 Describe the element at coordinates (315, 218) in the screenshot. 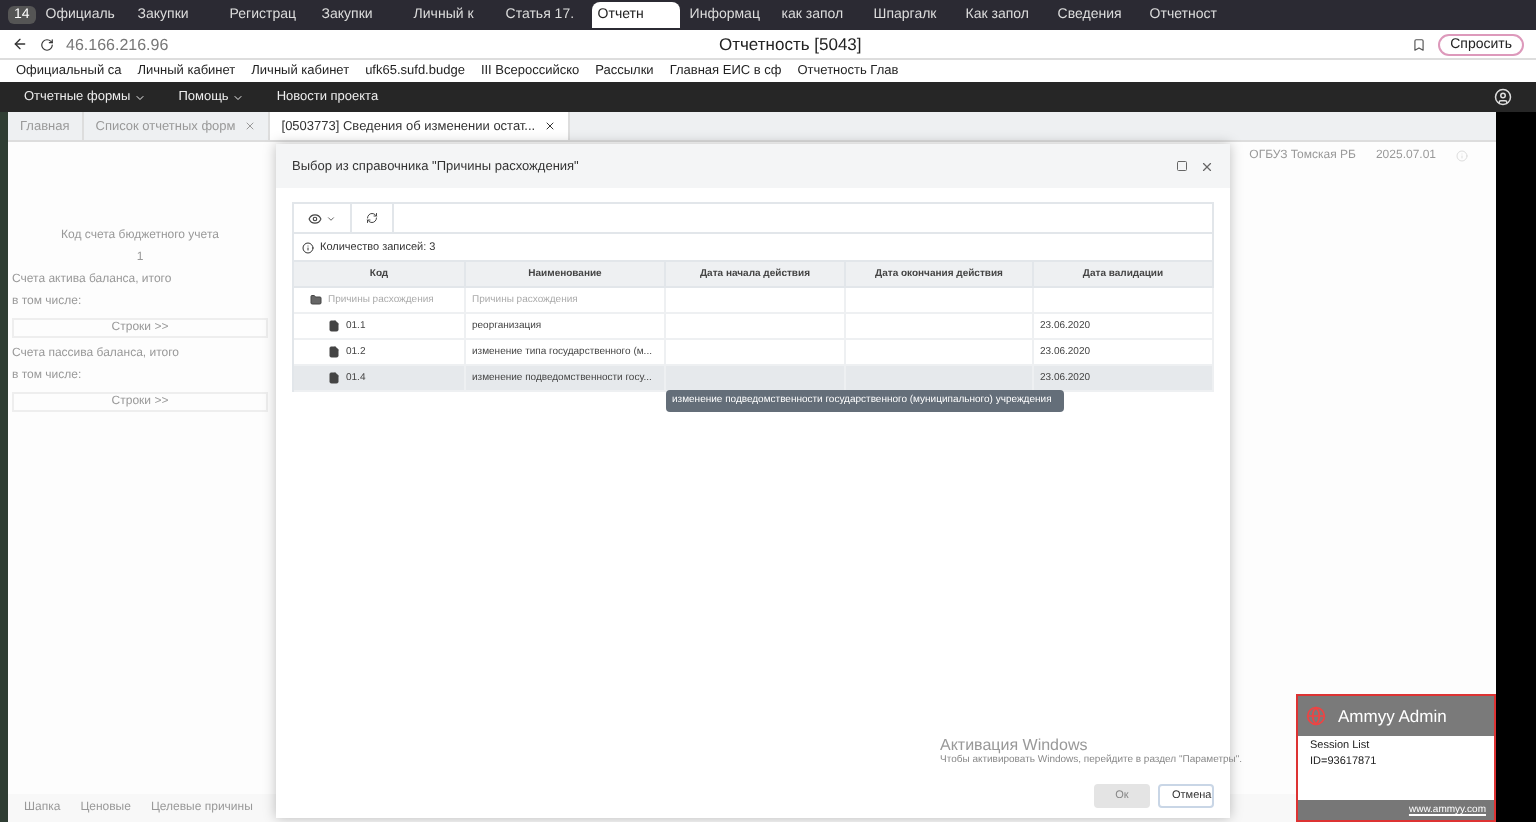

I see `eye-icon` at that location.